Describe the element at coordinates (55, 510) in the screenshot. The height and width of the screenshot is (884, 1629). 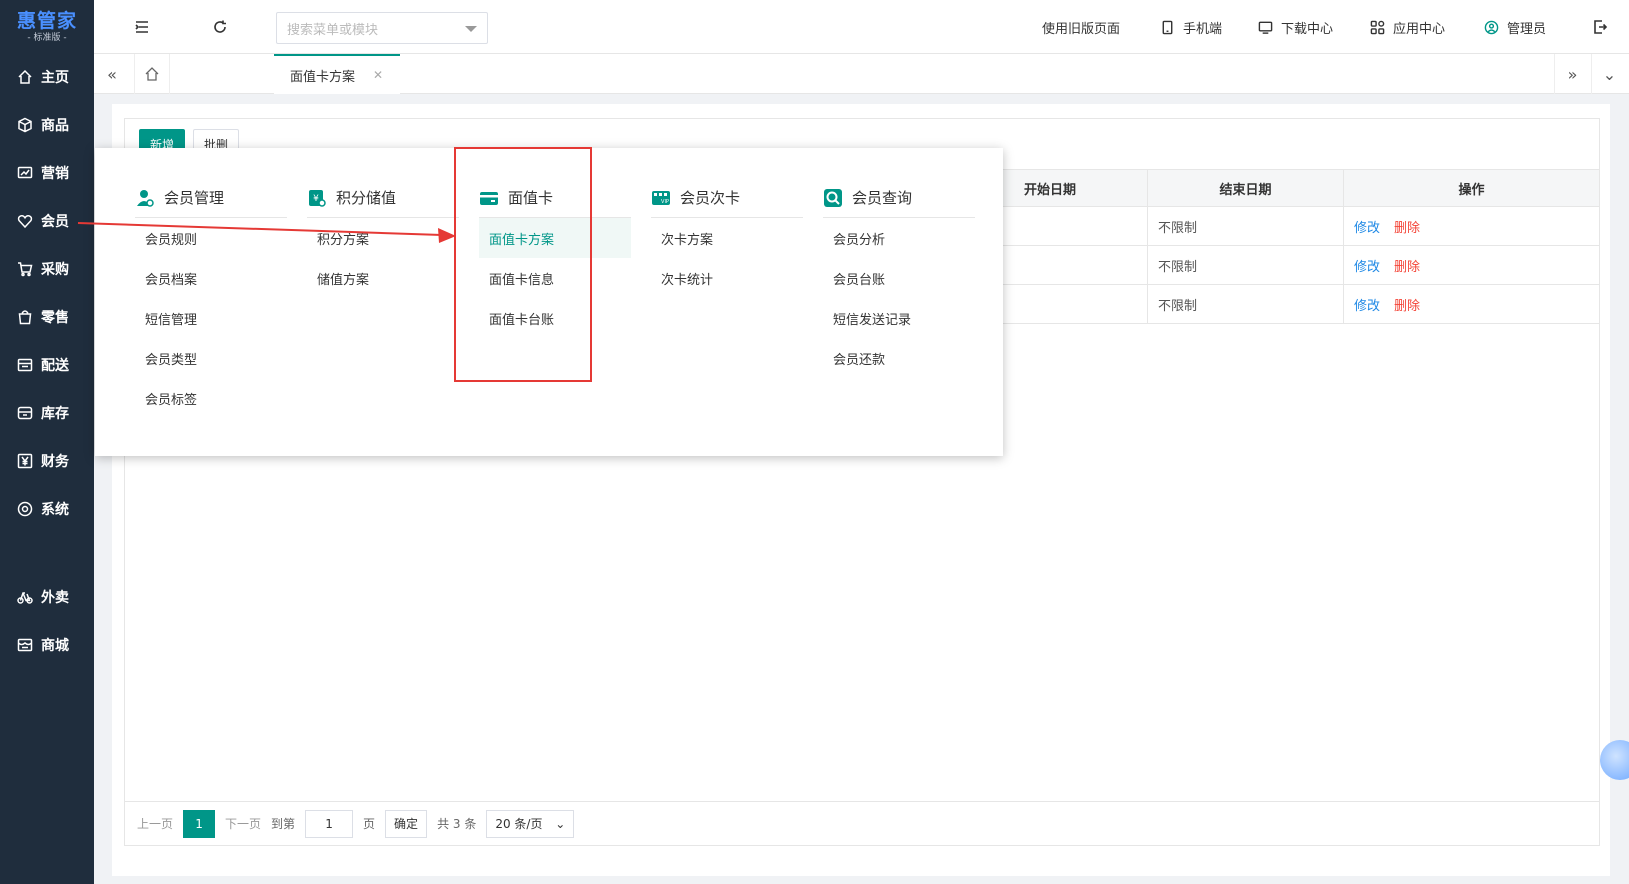
I see `sidebar-item-label: 系统` at that location.